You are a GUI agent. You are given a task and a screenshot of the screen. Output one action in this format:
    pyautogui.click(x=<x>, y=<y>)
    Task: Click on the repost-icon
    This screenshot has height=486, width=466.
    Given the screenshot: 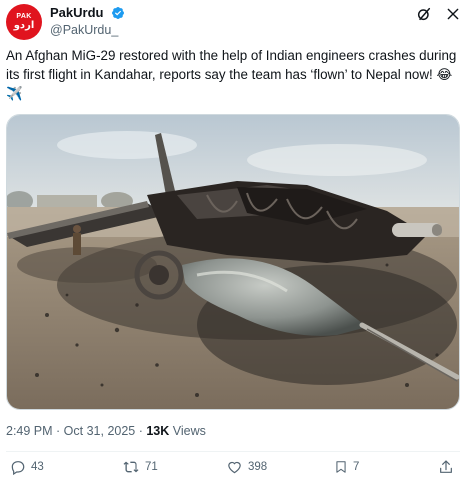 What is the action you would take?
    pyautogui.click(x=131, y=467)
    